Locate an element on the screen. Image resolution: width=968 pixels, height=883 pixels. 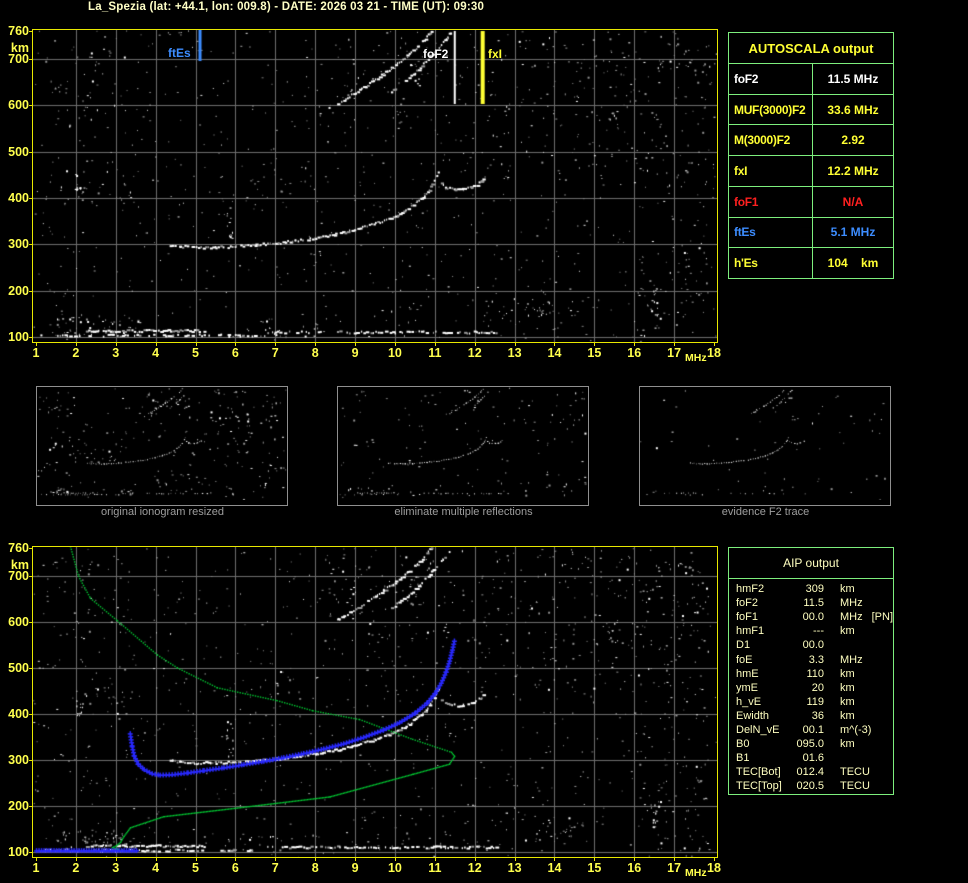
table-row: Ewidth 36 km is located at coordinates (814, 716).